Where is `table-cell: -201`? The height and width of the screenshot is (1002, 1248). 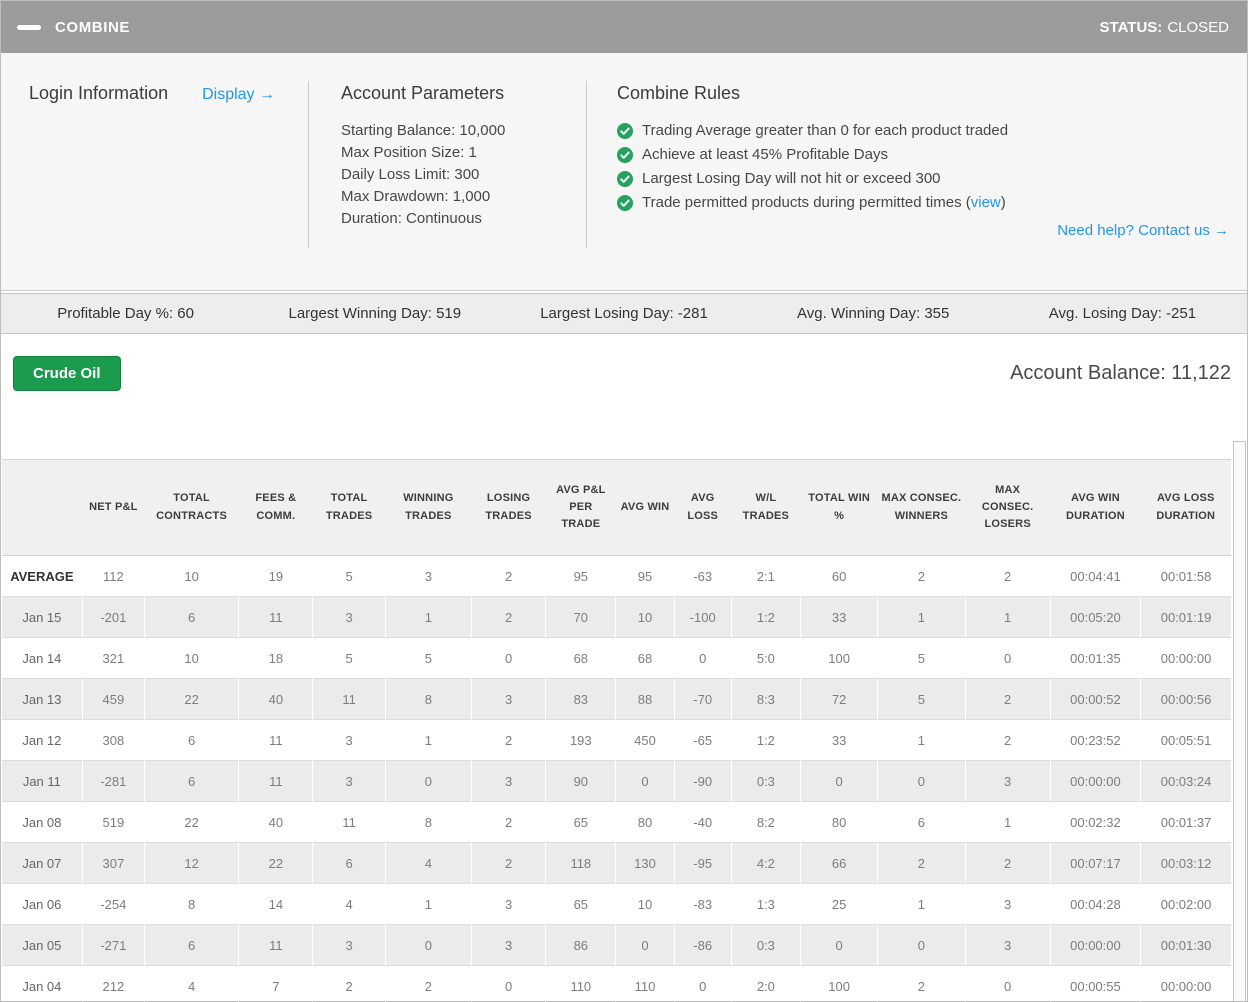
table-cell: -201 is located at coordinates (113, 617).